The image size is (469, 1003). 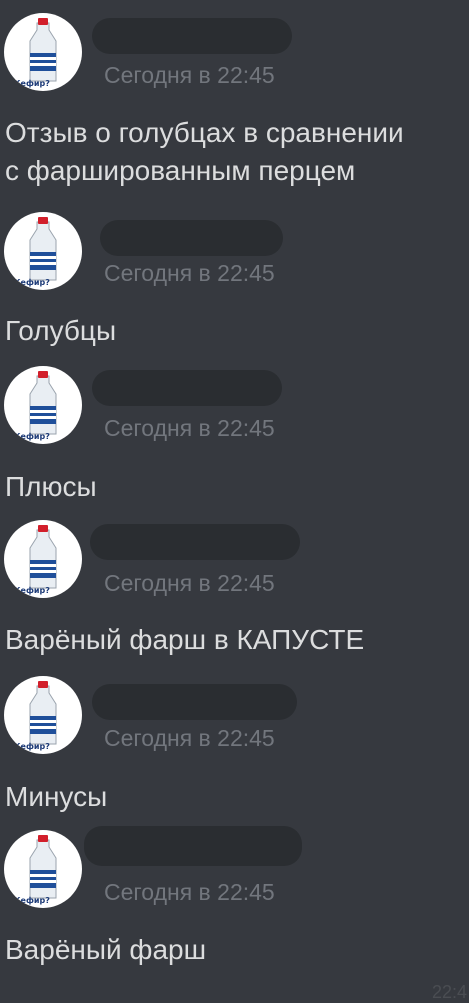 What do you see at coordinates (51, 486) in the screenshot?
I see `message-text: Плюсы` at bounding box center [51, 486].